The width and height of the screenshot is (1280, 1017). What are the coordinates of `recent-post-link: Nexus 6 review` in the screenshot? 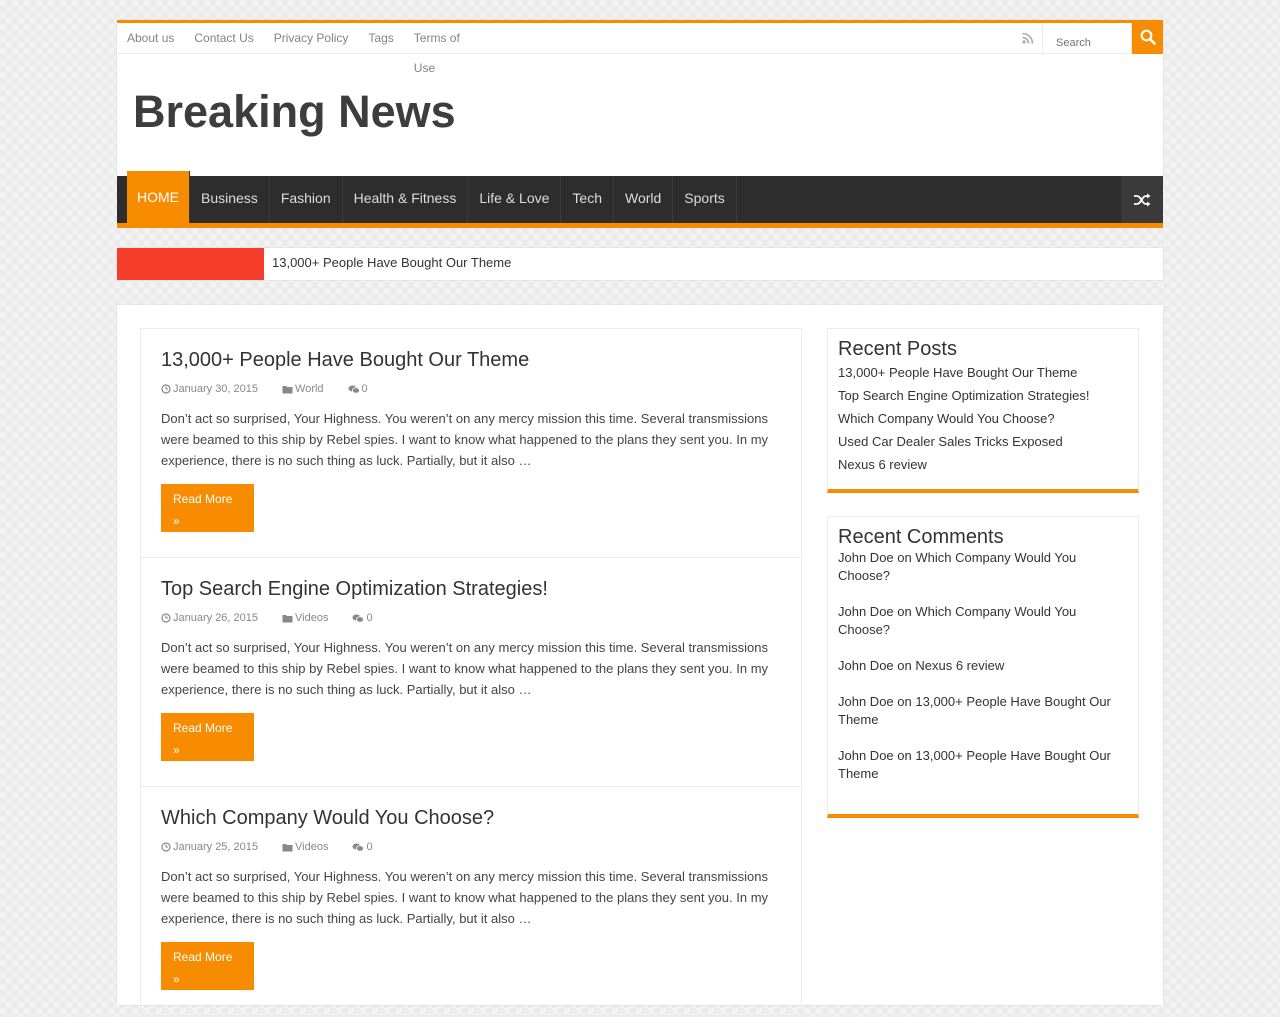 It's located at (983, 464).